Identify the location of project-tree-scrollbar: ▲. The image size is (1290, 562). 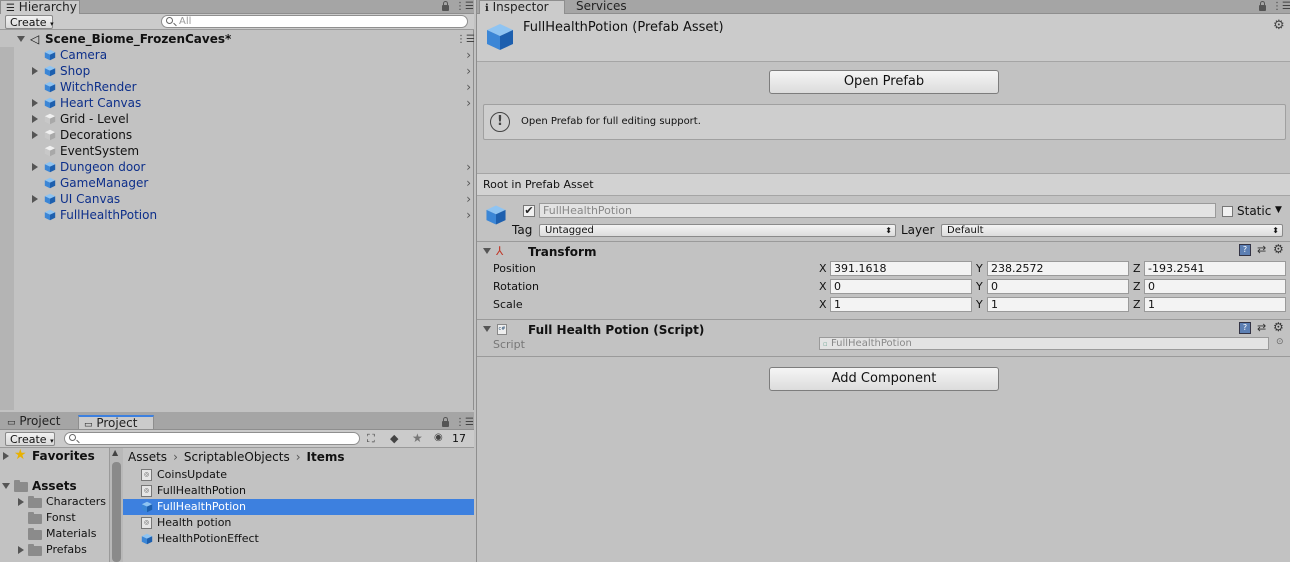
(116, 505).